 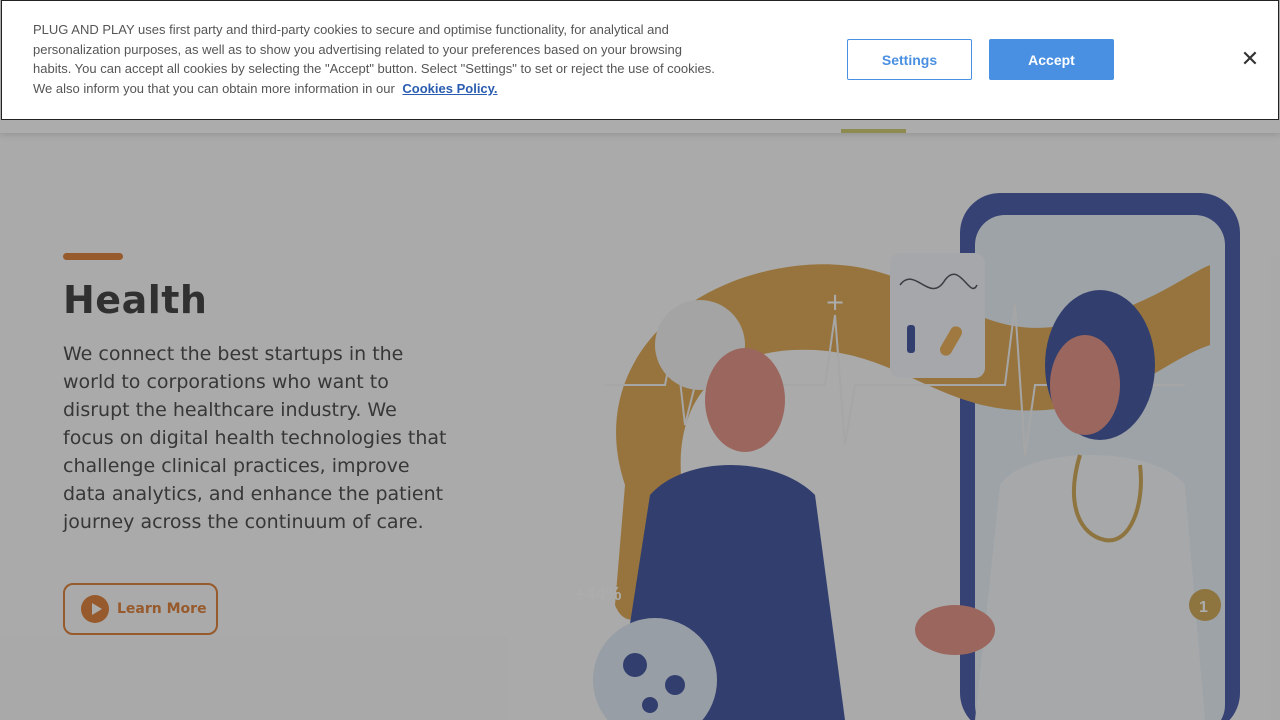 What do you see at coordinates (911, 339) in the screenshot?
I see `exclamation-icon` at bounding box center [911, 339].